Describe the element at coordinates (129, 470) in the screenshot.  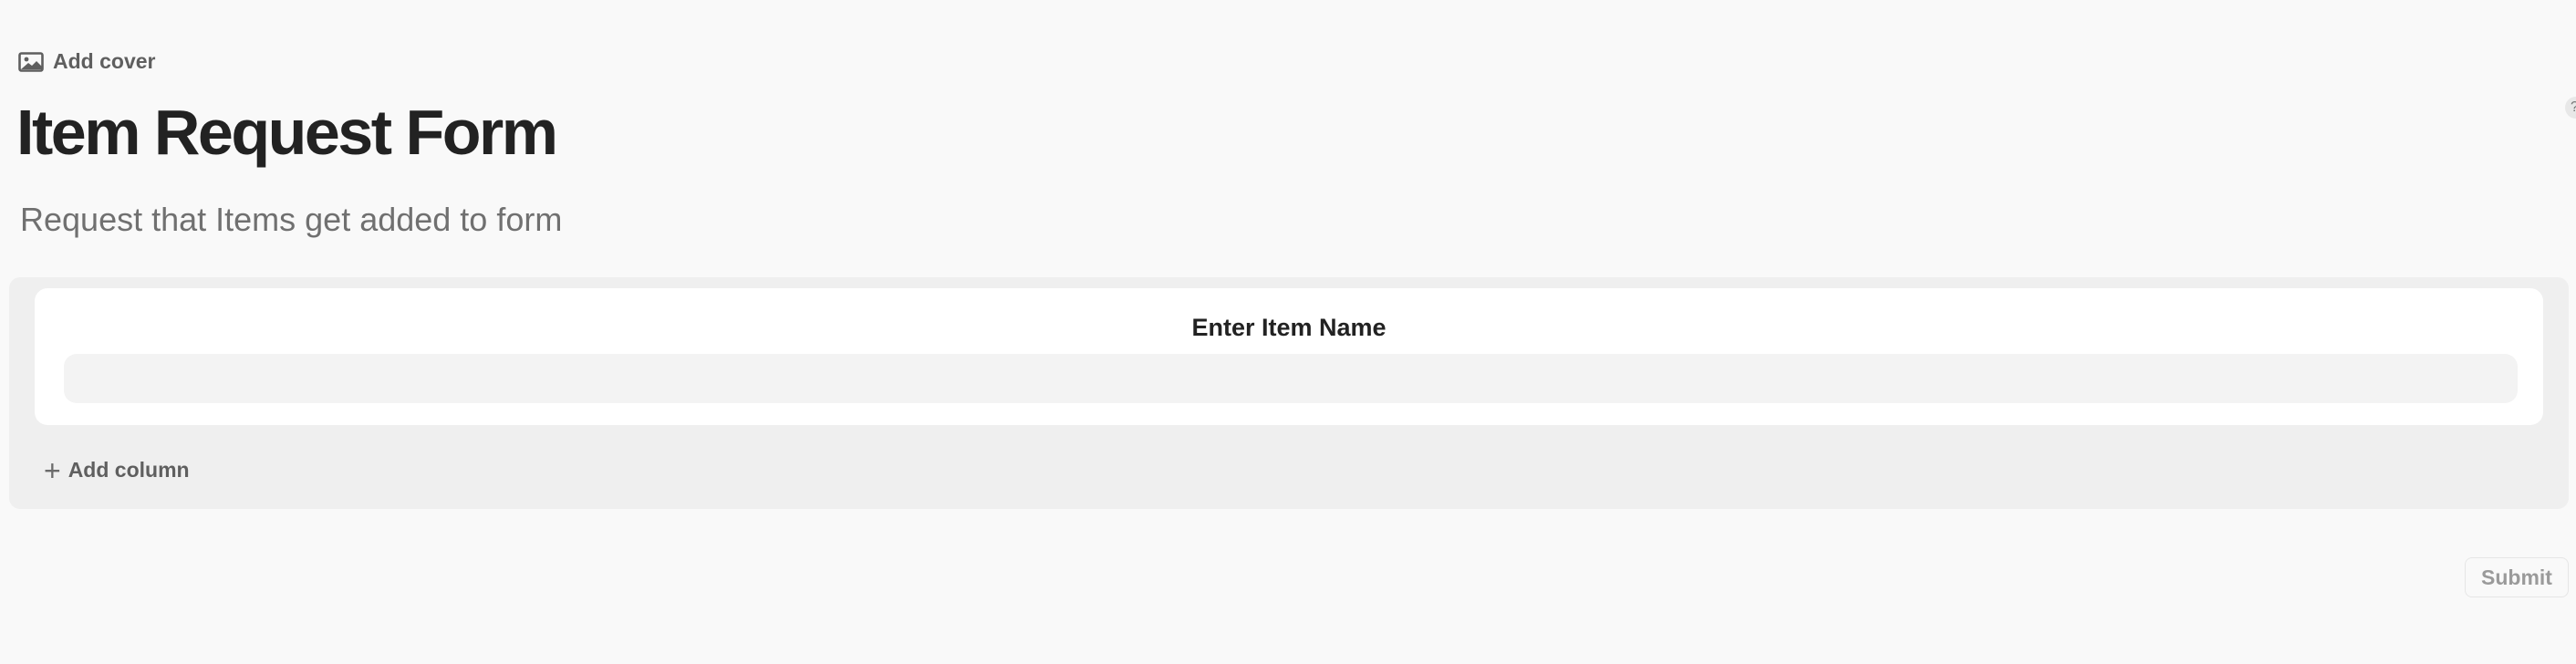
I see `add-column-label: Add column` at that location.